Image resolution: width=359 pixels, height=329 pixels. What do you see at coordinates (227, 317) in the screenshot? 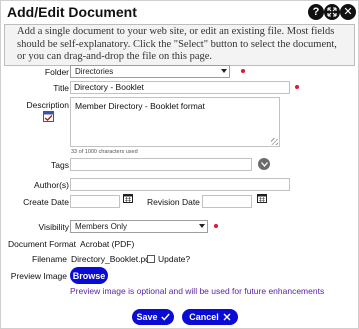
I see `close-icon` at bounding box center [227, 317].